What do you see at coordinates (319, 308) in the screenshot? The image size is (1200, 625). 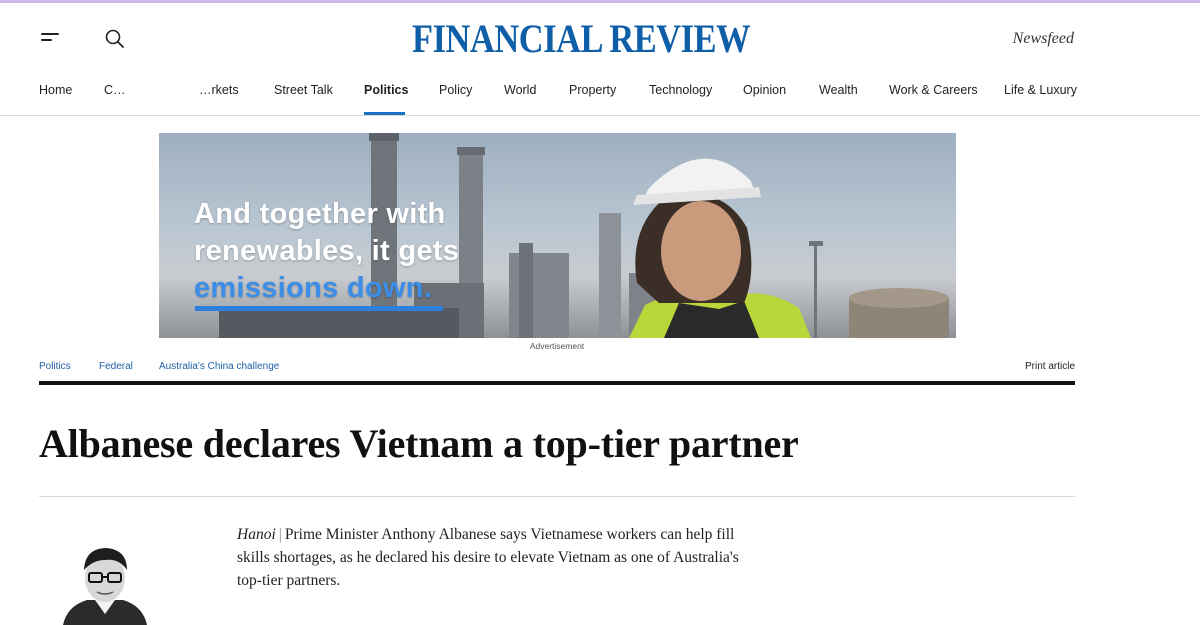 I see `ad-underline` at bounding box center [319, 308].